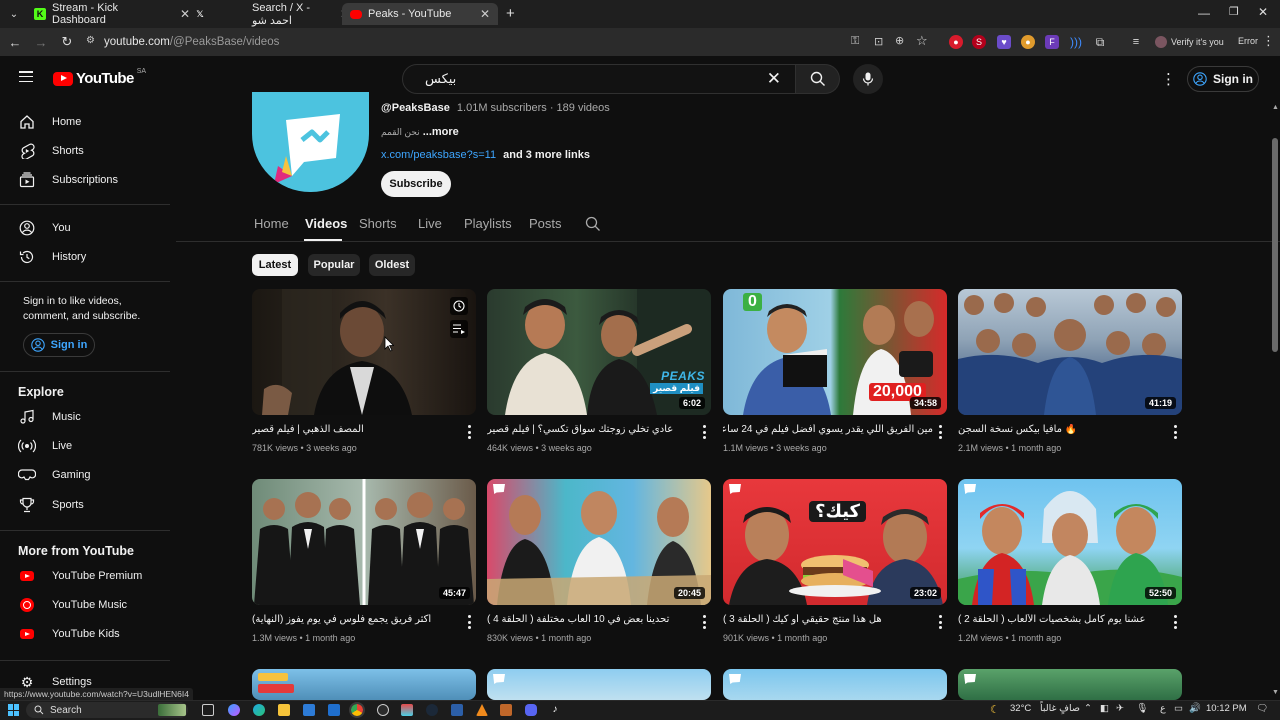 The image size is (1280, 720). Describe the element at coordinates (392, 265) in the screenshot. I see `filter-oldest: Oldest` at that location.